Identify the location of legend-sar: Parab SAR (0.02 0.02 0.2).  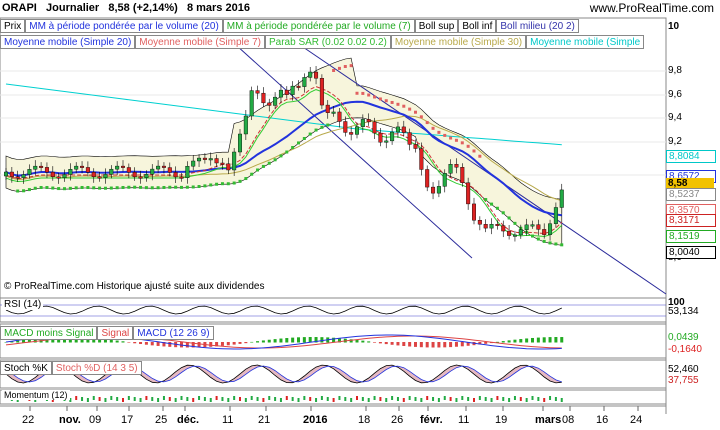
(328, 42).